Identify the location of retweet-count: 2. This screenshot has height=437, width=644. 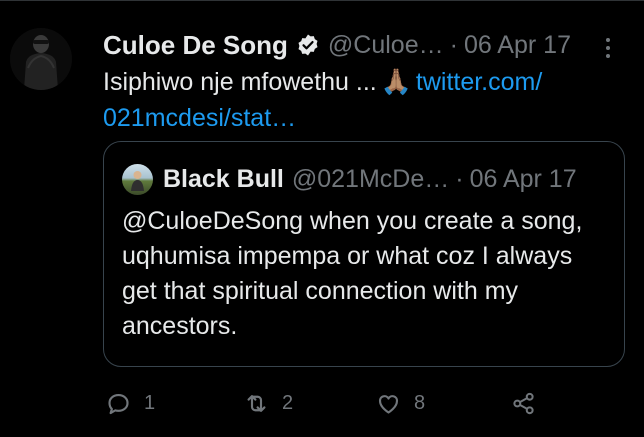
(288, 402).